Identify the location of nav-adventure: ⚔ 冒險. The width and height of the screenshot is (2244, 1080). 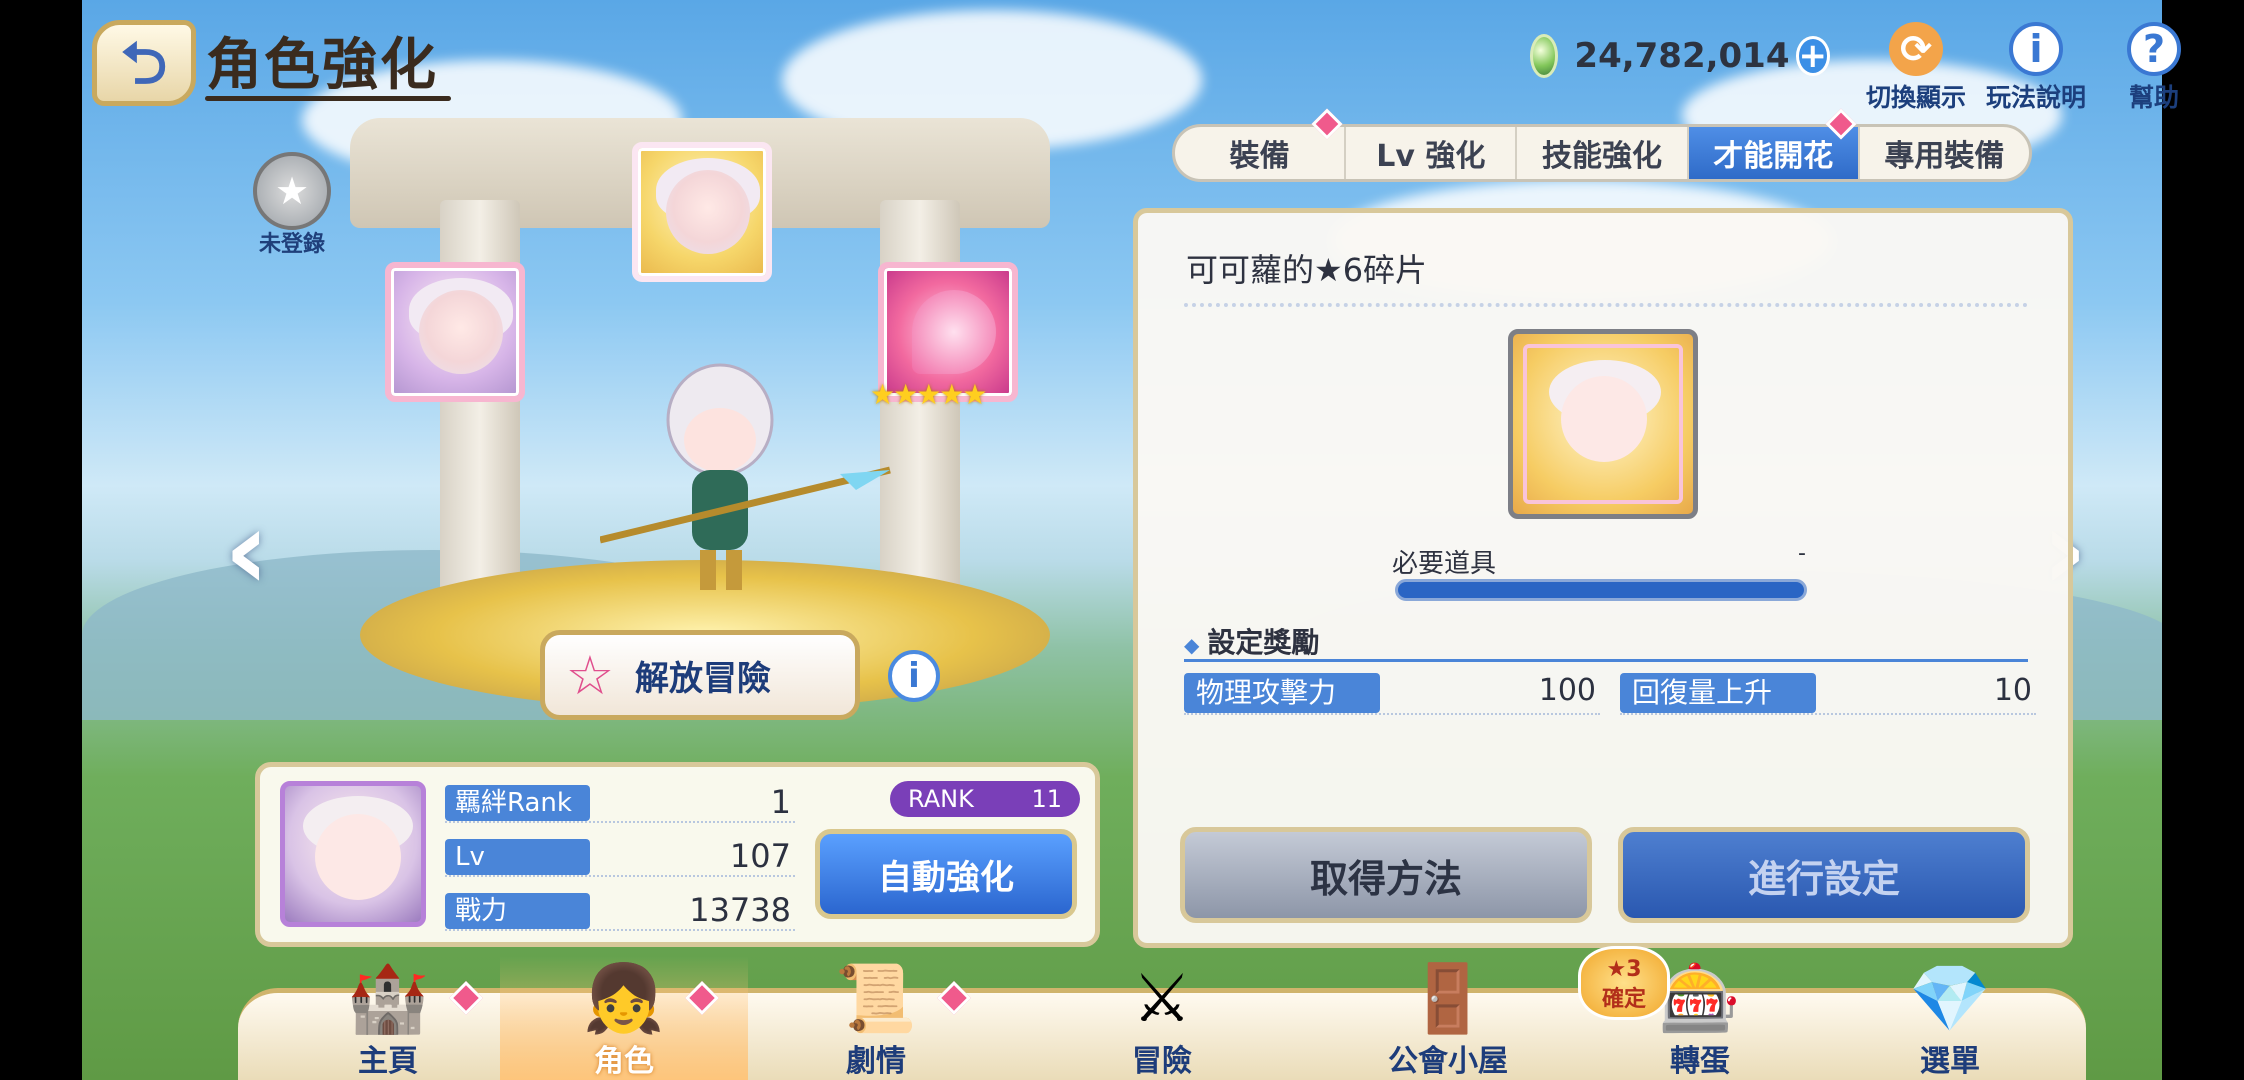
(1162, 1018).